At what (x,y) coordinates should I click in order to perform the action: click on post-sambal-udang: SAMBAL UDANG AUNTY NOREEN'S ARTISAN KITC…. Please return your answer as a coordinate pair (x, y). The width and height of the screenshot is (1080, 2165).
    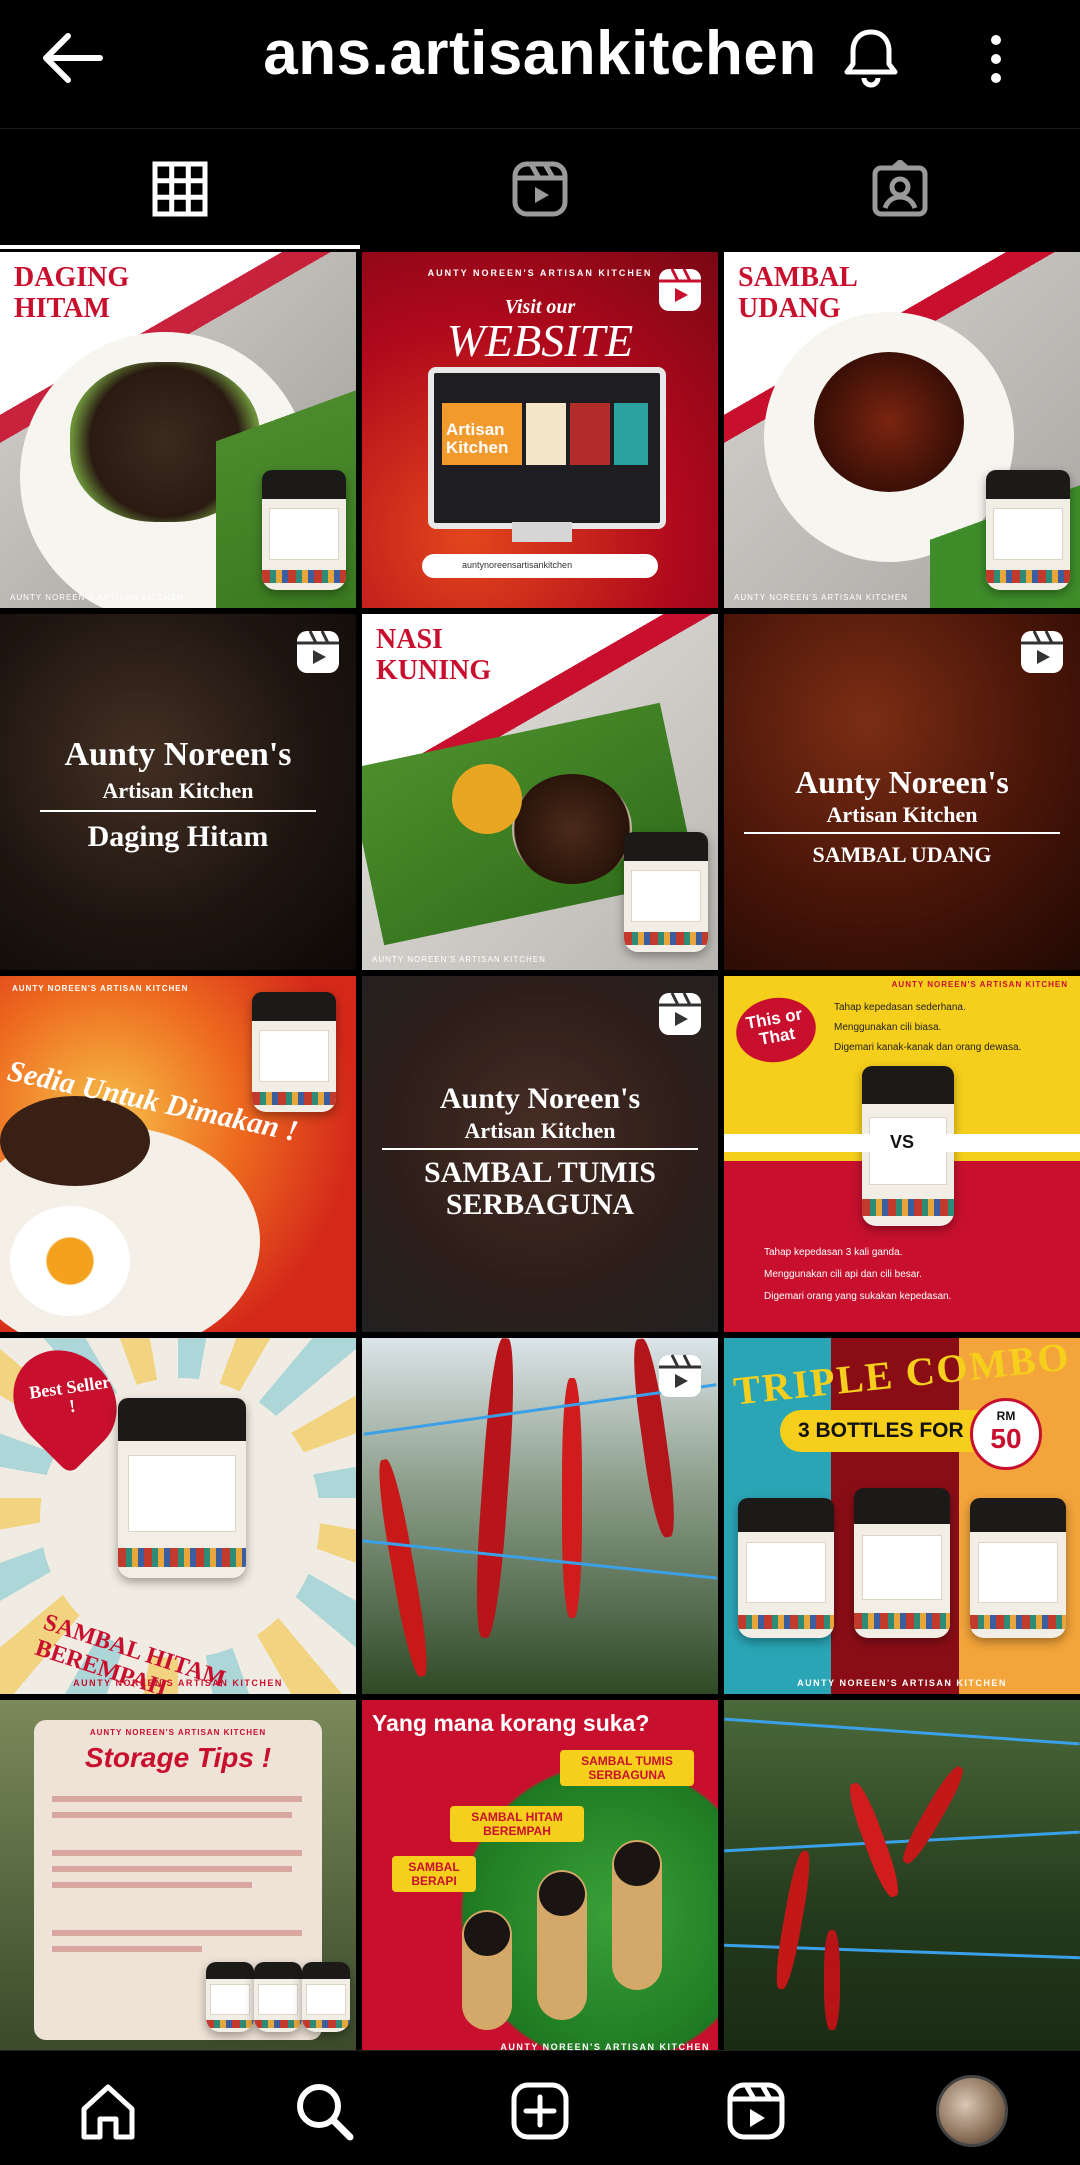
    Looking at the image, I should click on (902, 430).